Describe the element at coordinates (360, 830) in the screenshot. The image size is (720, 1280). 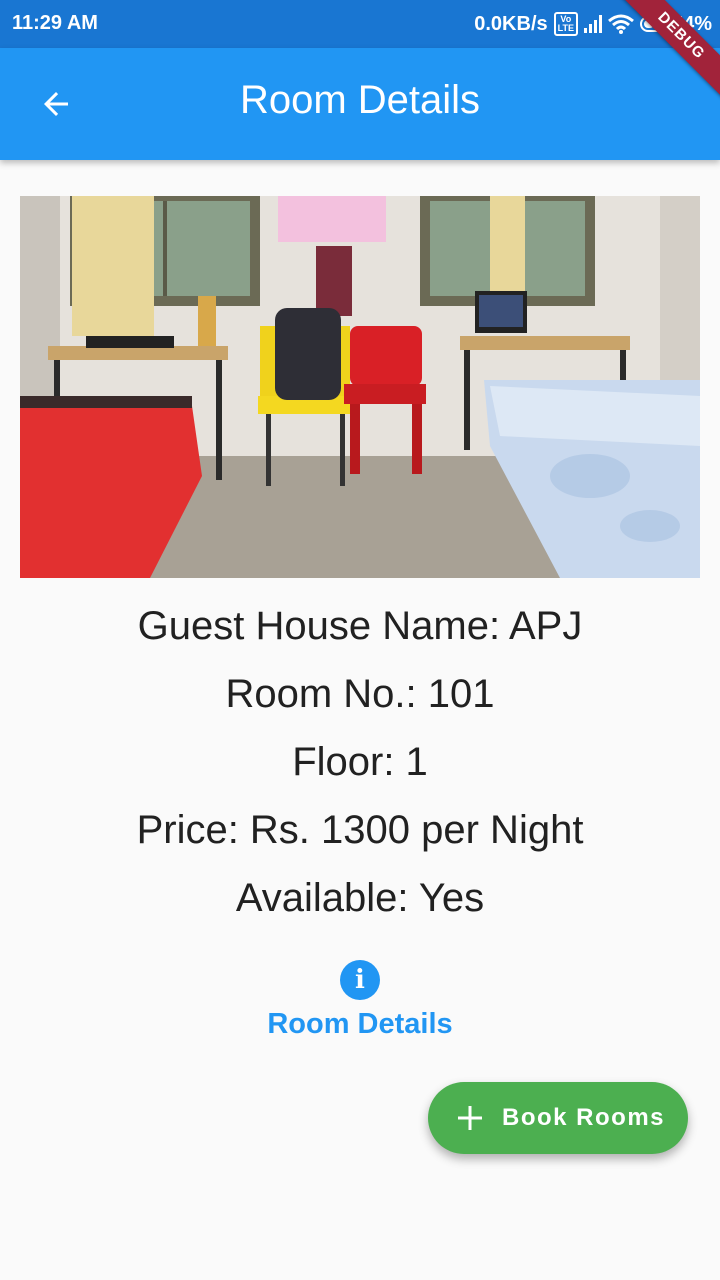
I see `price: Price: Rs. 1300 per Night` at that location.